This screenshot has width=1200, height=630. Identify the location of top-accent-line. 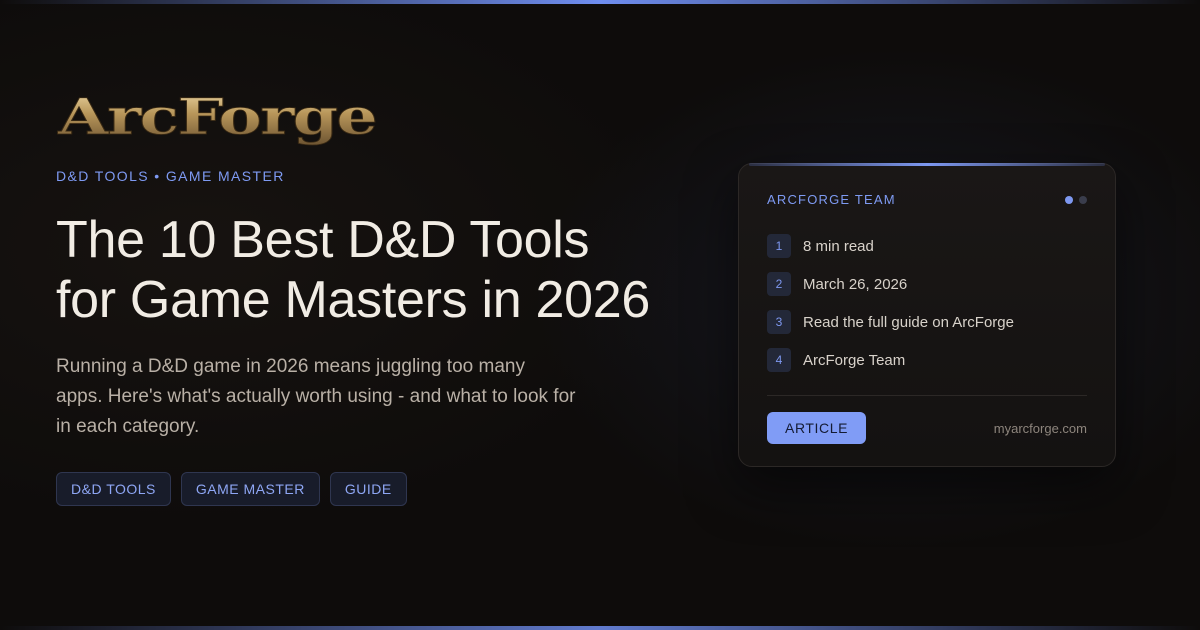
(600, 2).